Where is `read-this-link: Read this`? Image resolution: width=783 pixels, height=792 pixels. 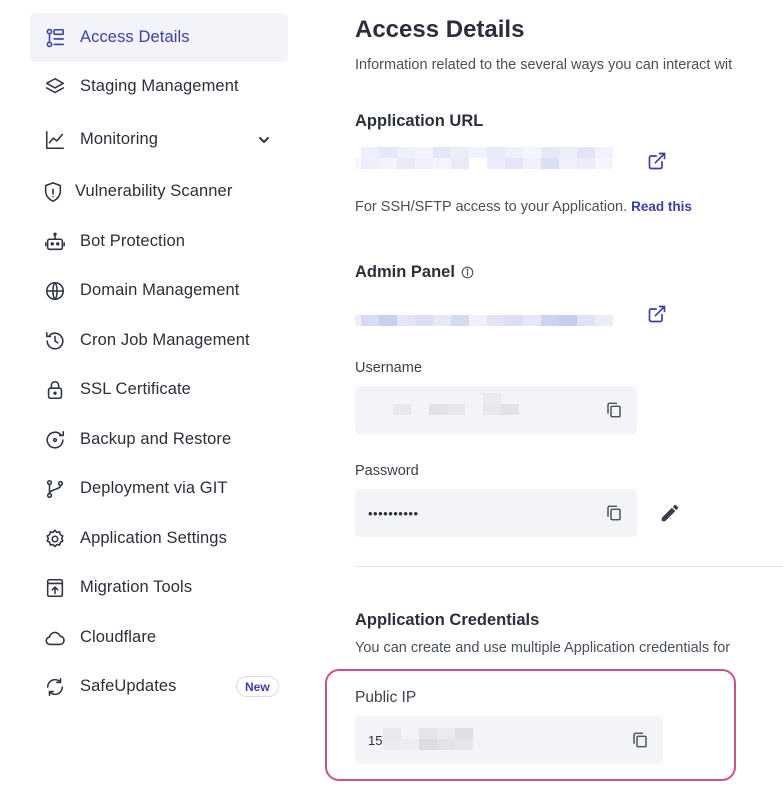 read-this-link: Read this is located at coordinates (661, 206).